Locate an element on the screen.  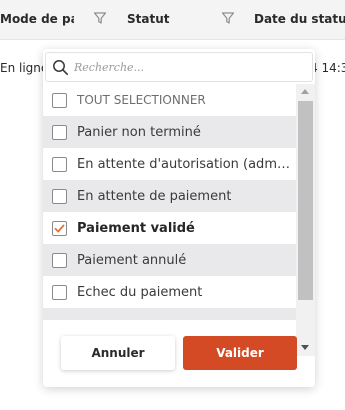
list-item-select-all: TOUT SELECTIONNER is located at coordinates (169, 100).